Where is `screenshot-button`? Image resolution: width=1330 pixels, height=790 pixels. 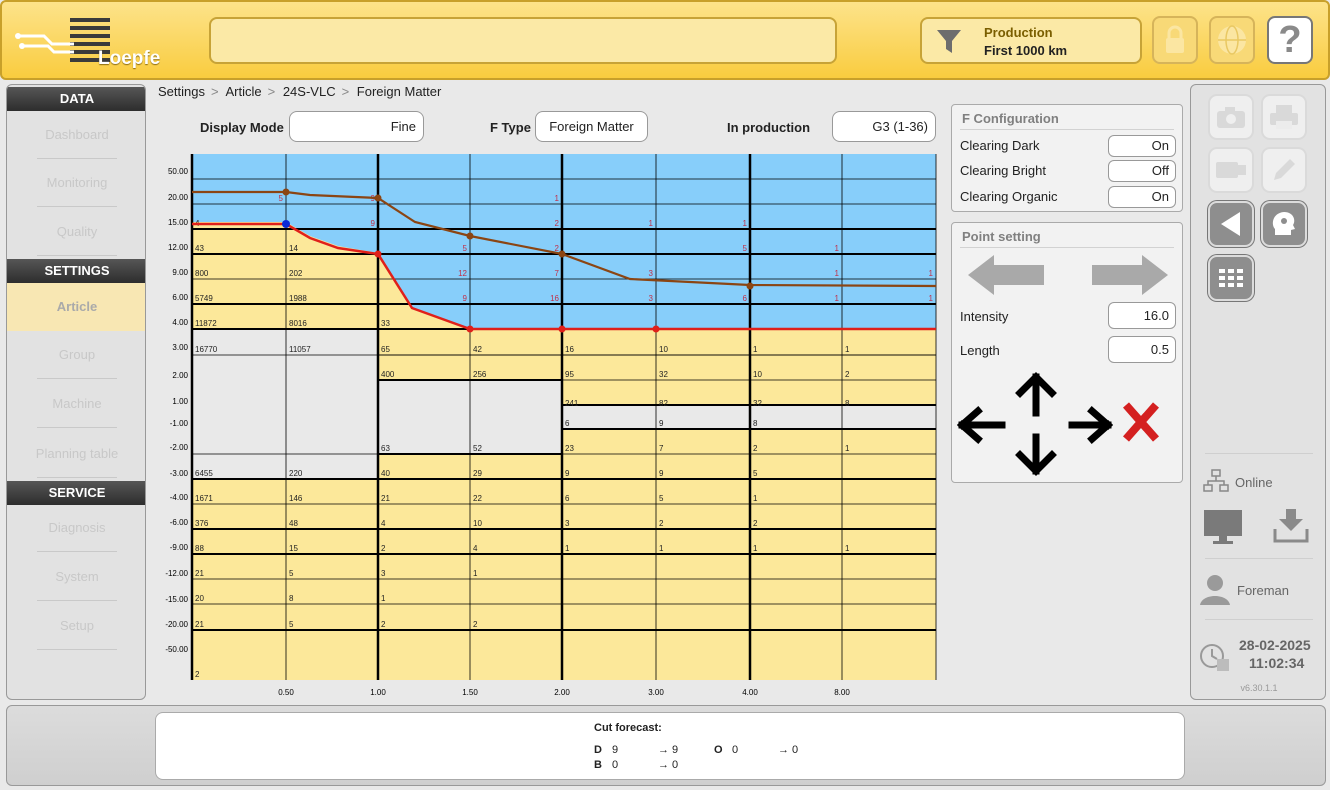
screenshot-button is located at coordinates (1231, 117).